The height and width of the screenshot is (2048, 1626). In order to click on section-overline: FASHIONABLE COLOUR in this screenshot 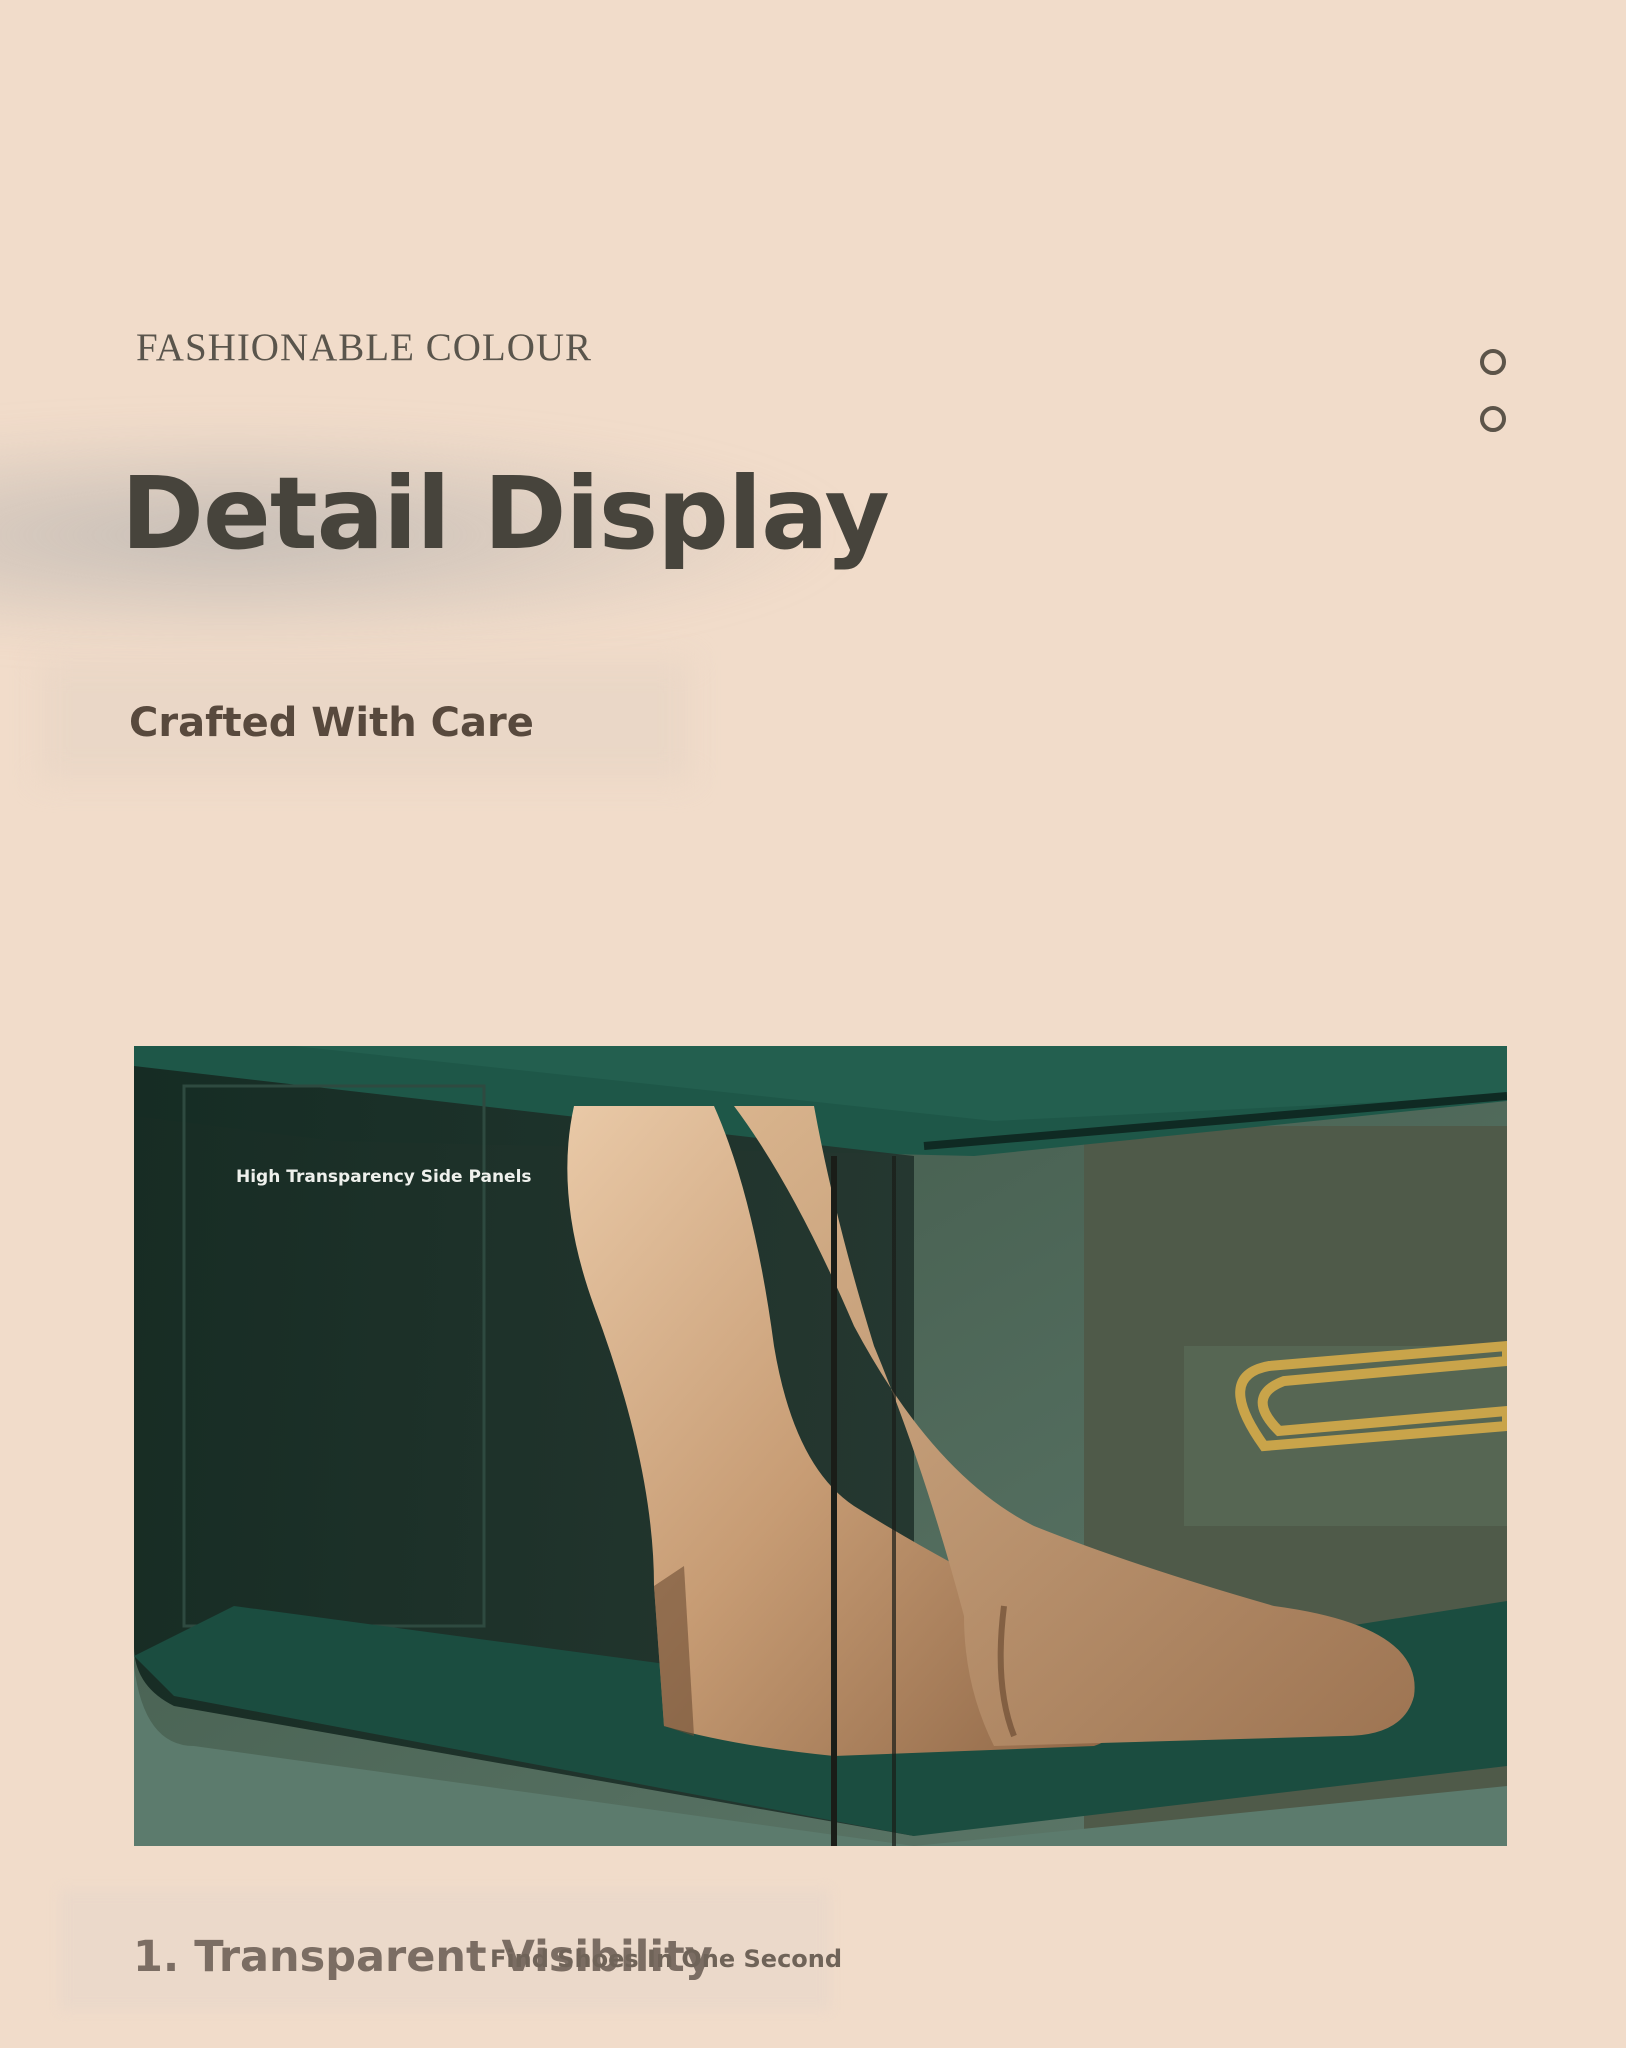, I will do `click(364, 347)`.